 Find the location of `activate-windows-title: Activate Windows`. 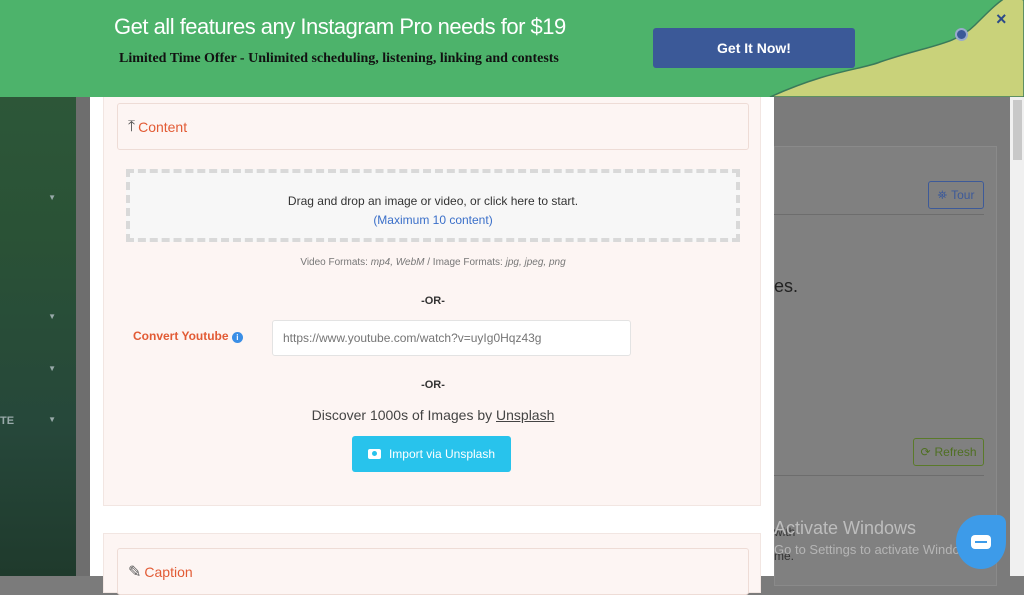

activate-windows-title: Activate Windows is located at coordinates (845, 528).